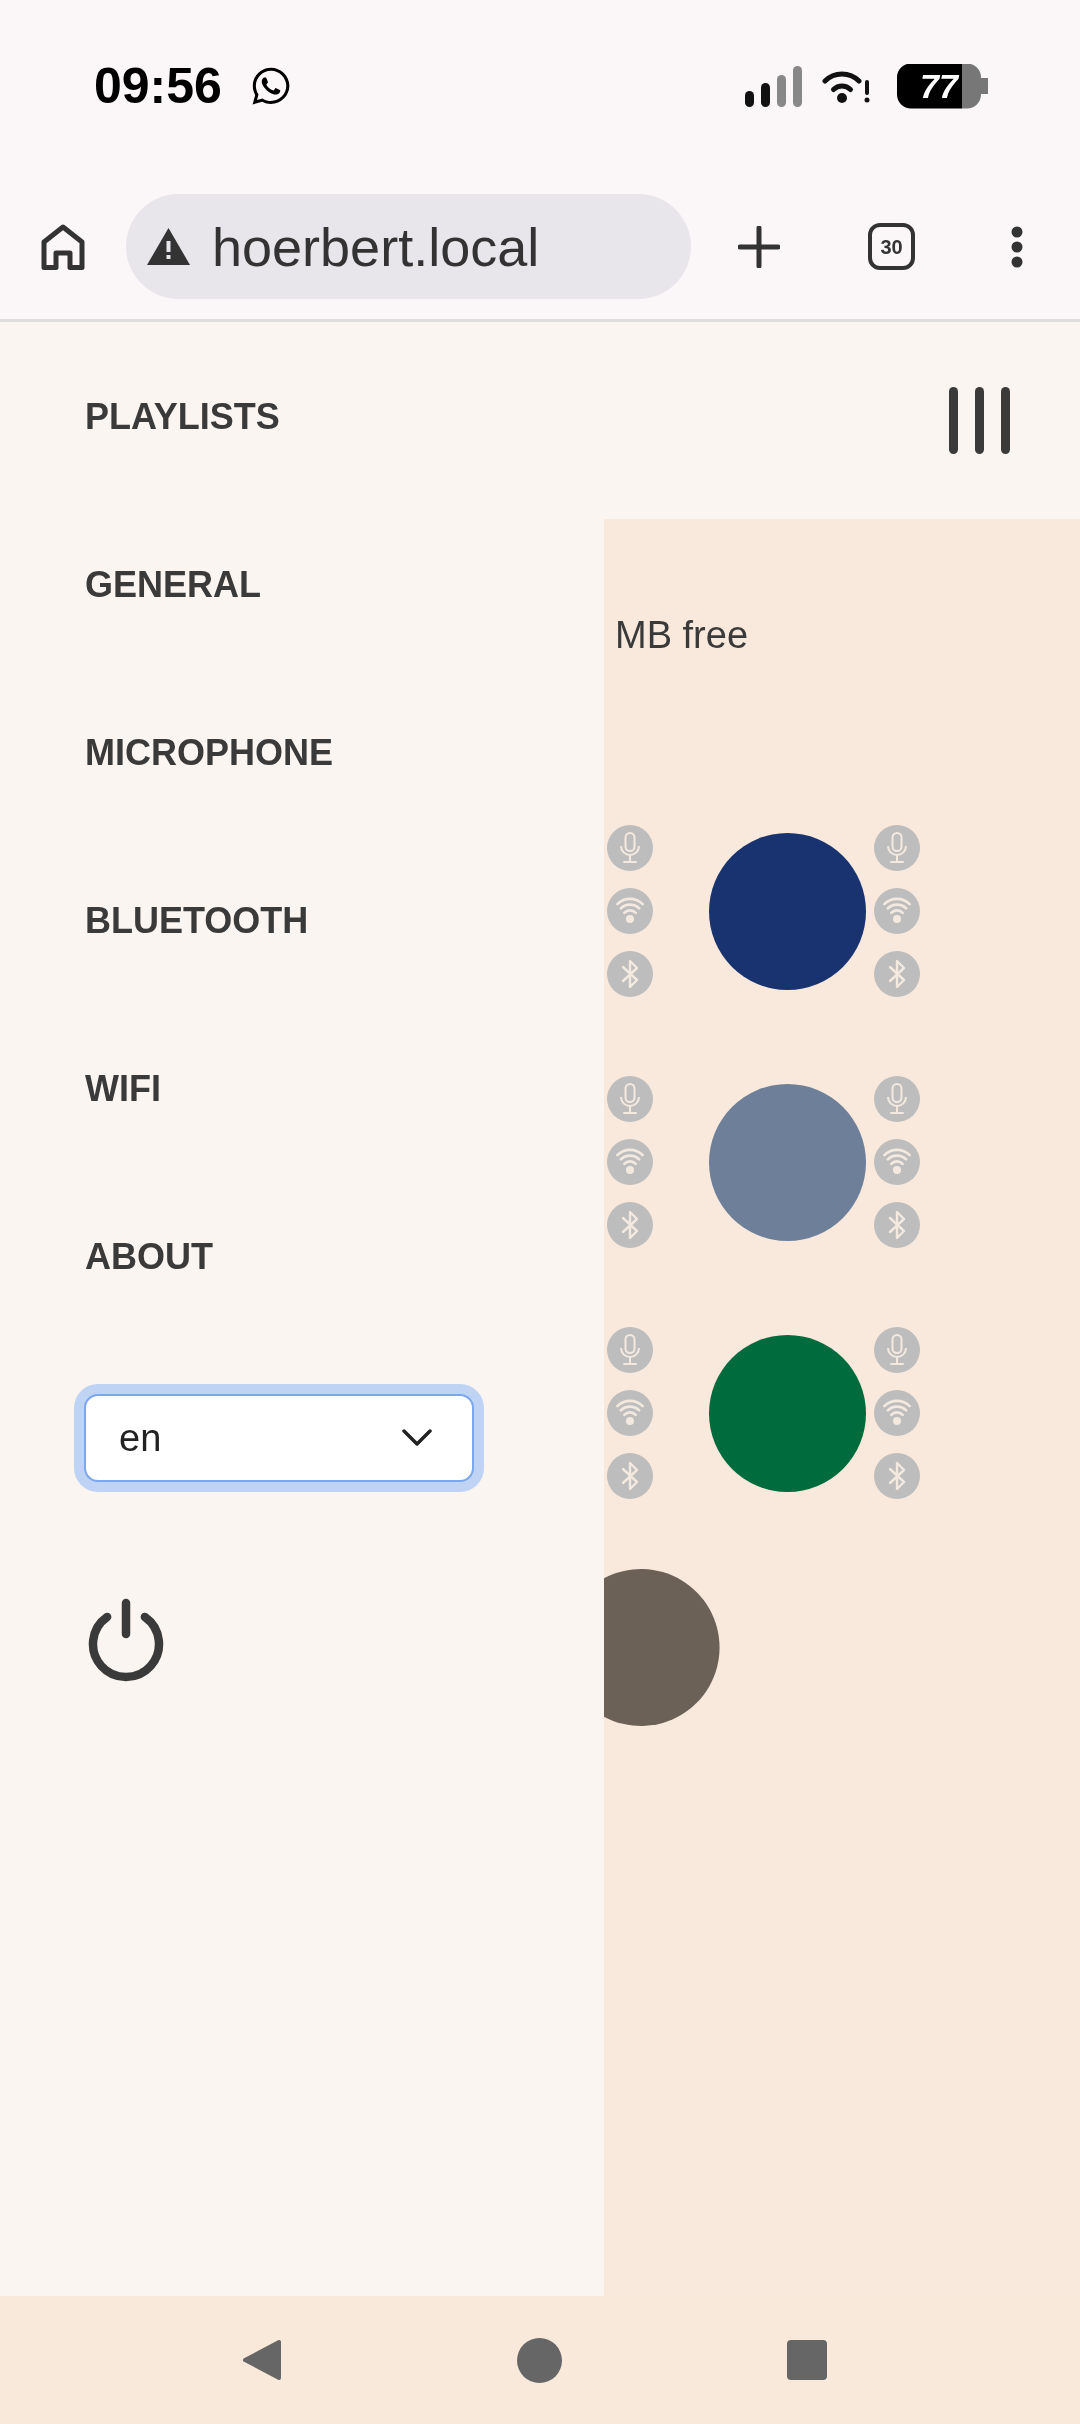 The width and height of the screenshot is (1080, 2424). What do you see at coordinates (376, 246) in the screenshot?
I see `url-text: hoerbert.local` at bounding box center [376, 246].